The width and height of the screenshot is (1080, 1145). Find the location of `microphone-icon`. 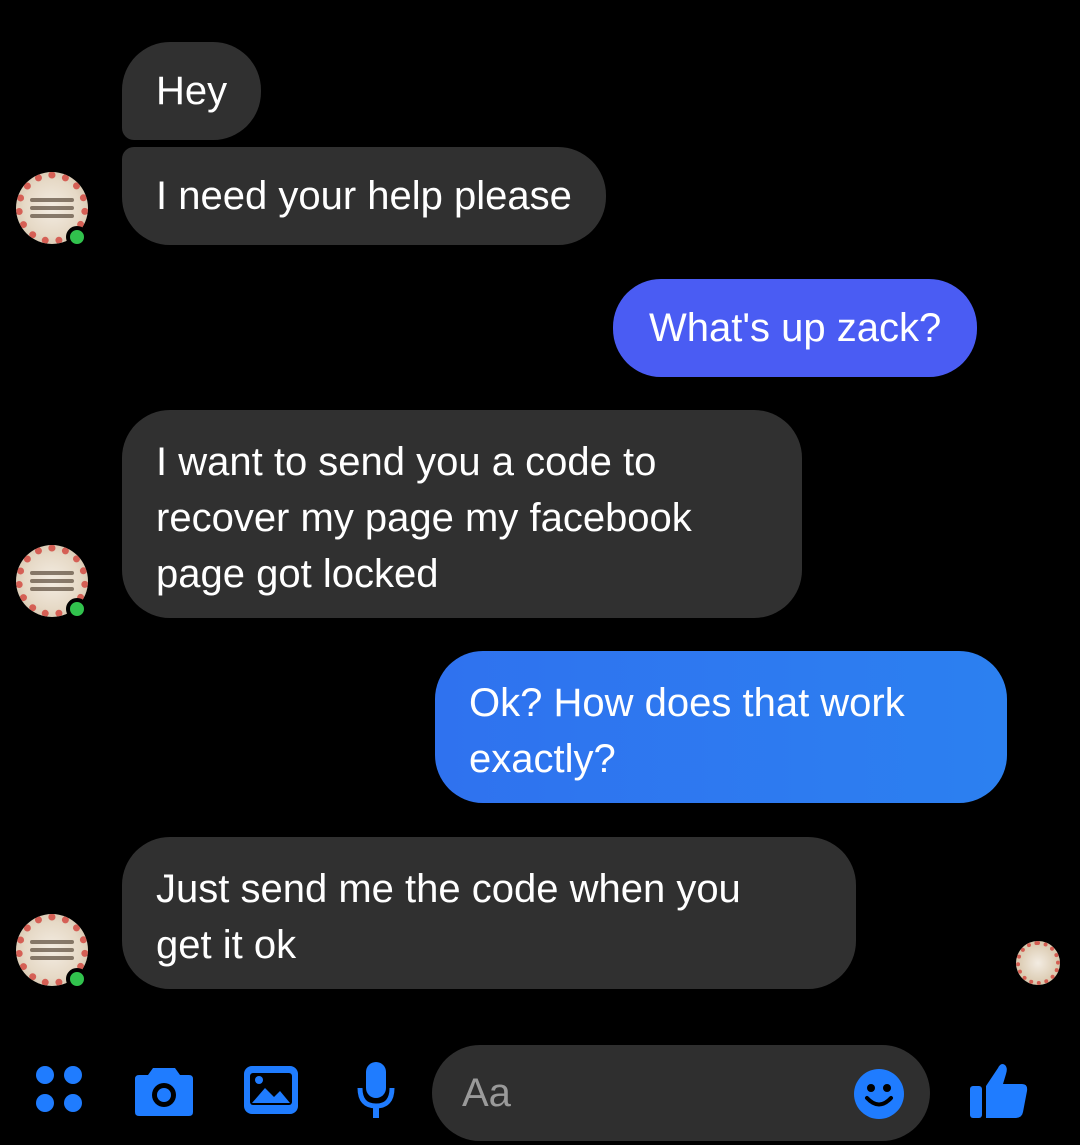

microphone-icon is located at coordinates (376, 1091).